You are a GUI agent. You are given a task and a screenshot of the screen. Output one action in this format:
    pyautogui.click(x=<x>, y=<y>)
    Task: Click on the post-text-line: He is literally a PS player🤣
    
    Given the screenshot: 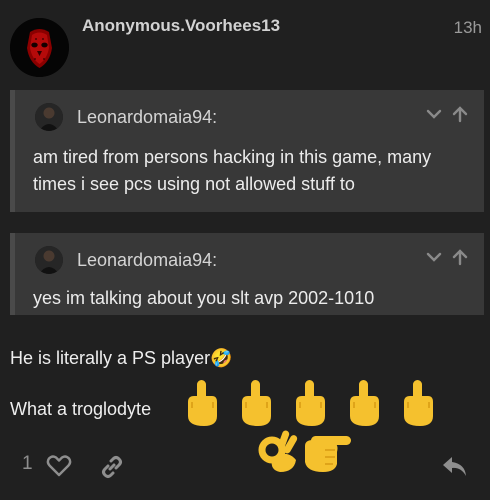 What is the action you would take?
    pyautogui.click(x=121, y=358)
    